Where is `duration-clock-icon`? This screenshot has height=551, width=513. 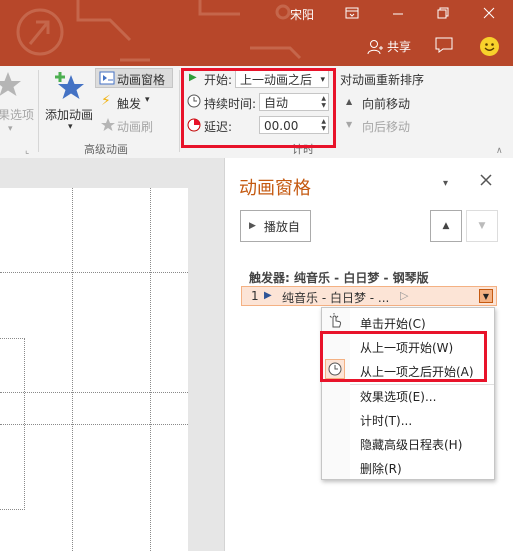
duration-clock-icon is located at coordinates (194, 102).